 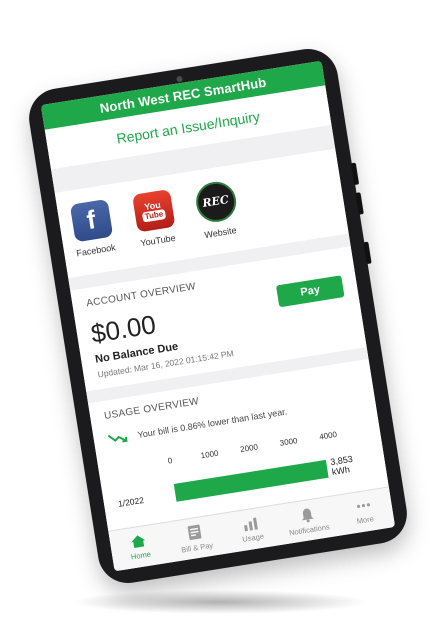 I want to click on youtube-icon: You Tube, so click(x=153, y=210).